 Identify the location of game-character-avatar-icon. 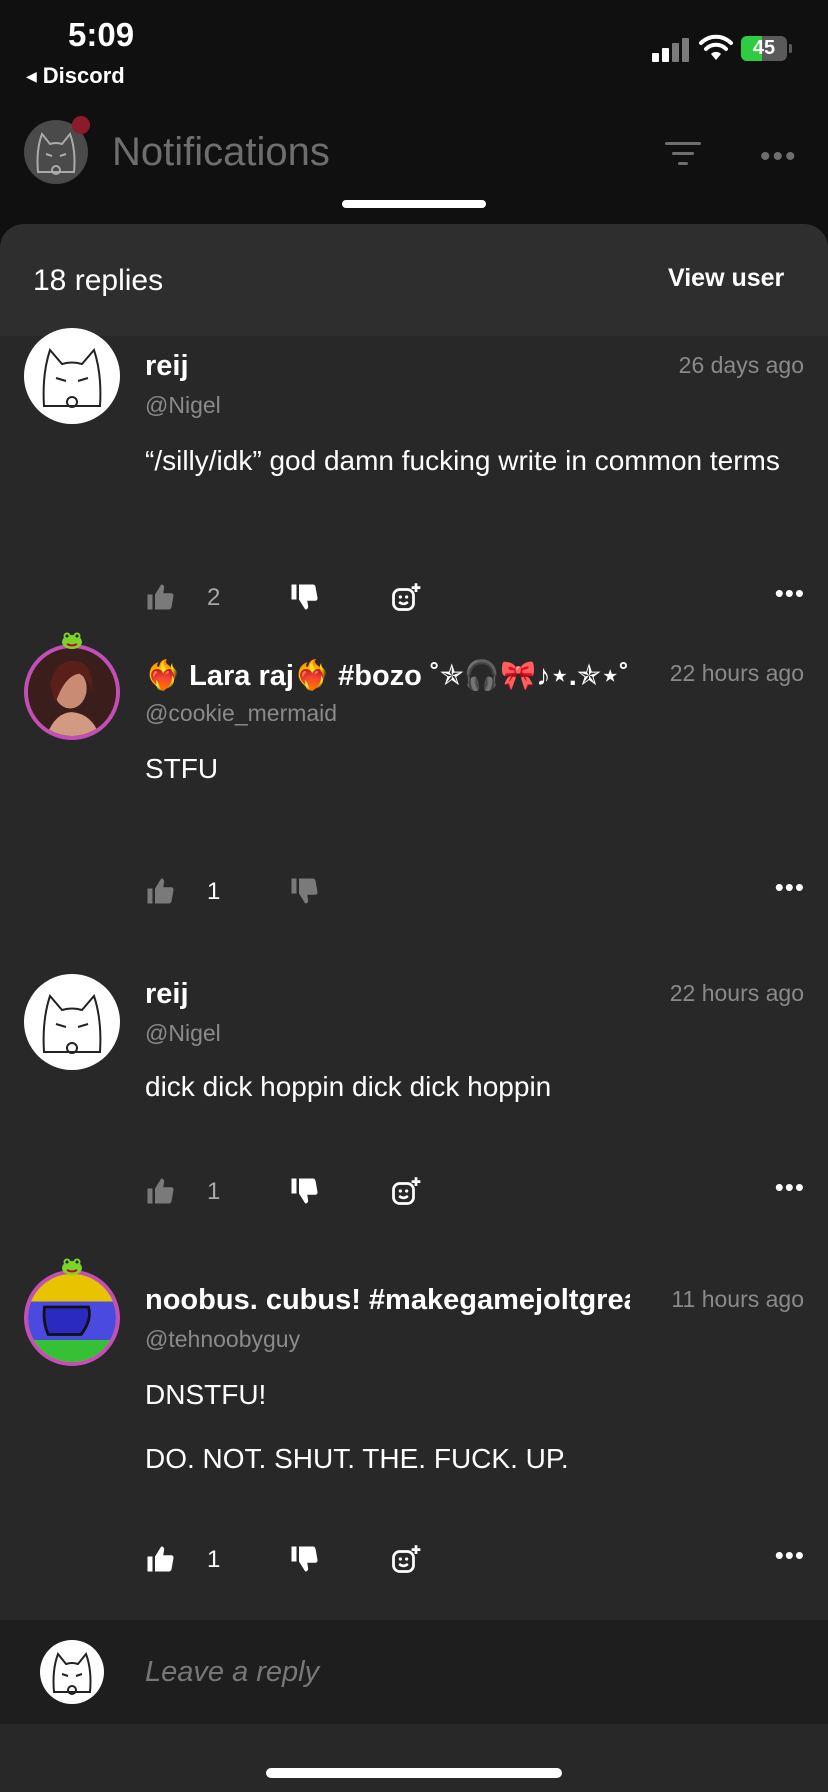
(72, 1318).